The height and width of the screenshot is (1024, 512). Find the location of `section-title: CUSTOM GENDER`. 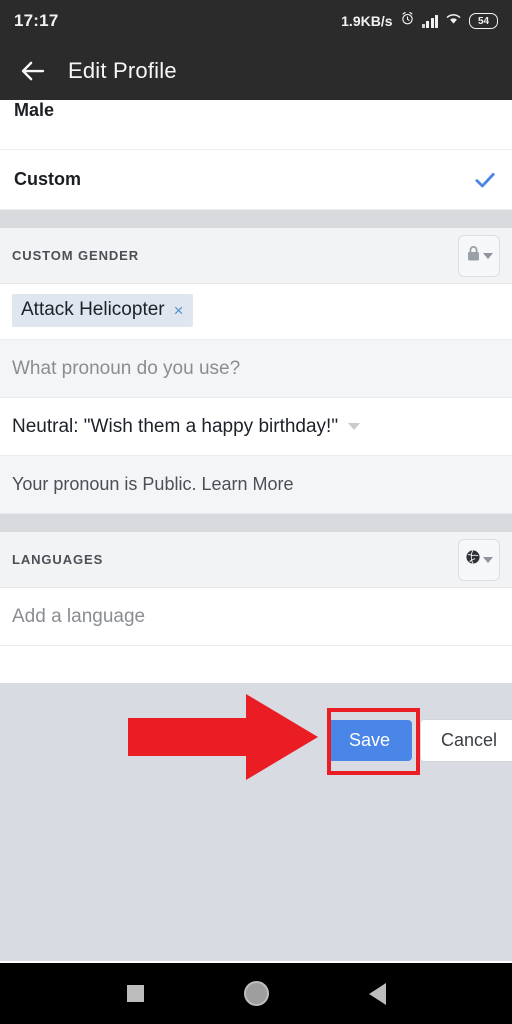

section-title: CUSTOM GENDER is located at coordinates (76, 255).